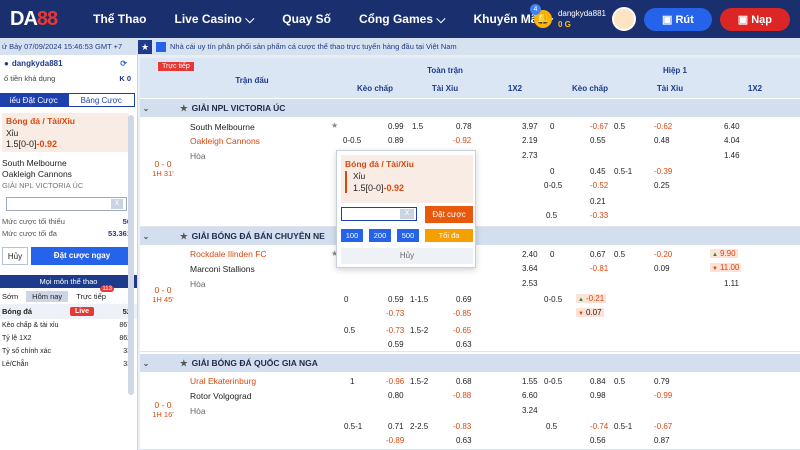 The width and height of the screenshot is (800, 450). Describe the element at coordinates (462, 395) in the screenshot. I see `odds-cell: -0.88` at that location.